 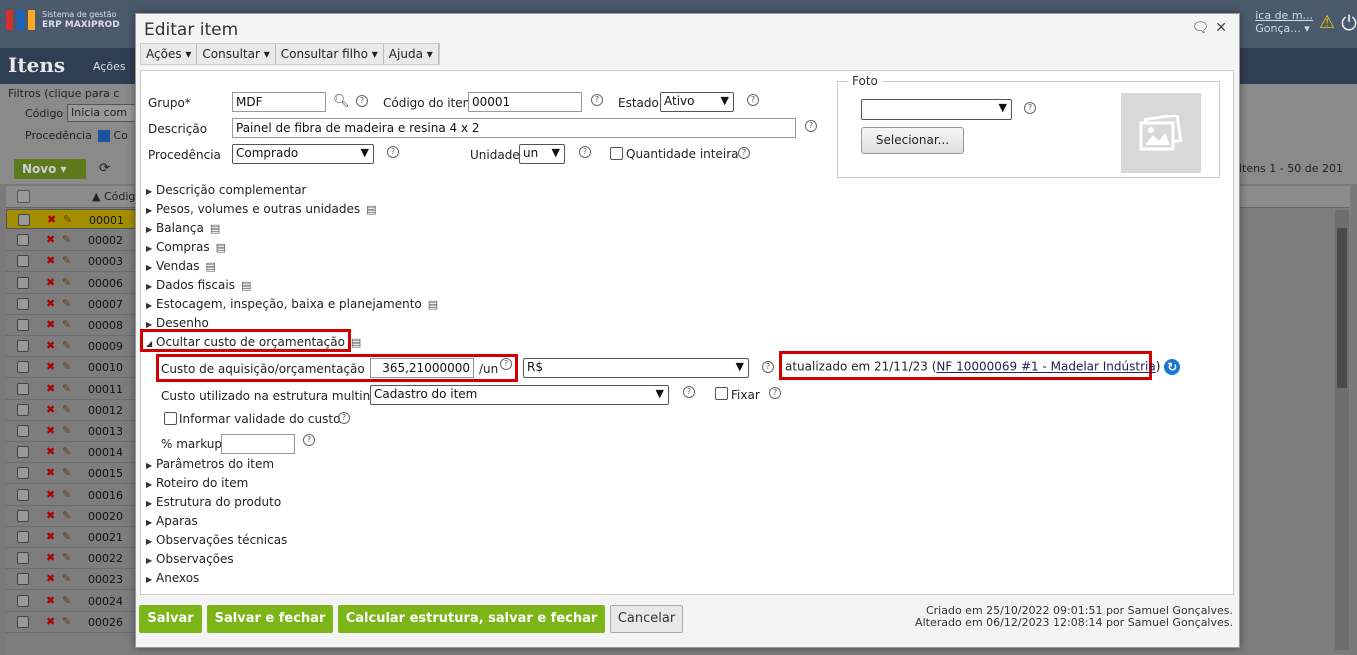 I want to click on new-button: Novo ▾, so click(x=50, y=169).